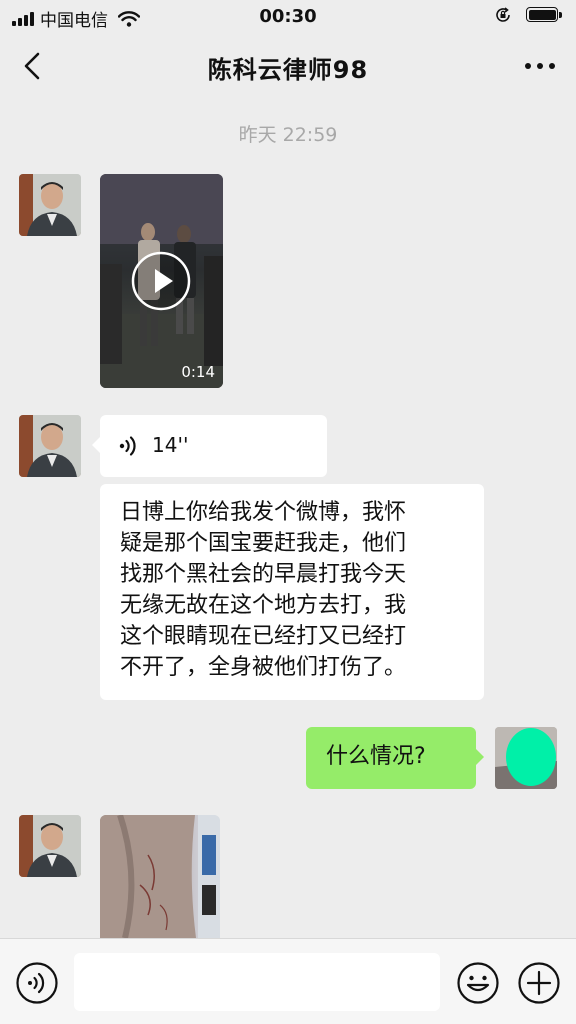 The height and width of the screenshot is (1024, 576). What do you see at coordinates (263, 636) in the screenshot?
I see `message-line: 这个眼睛现在已经打又已经打` at bounding box center [263, 636].